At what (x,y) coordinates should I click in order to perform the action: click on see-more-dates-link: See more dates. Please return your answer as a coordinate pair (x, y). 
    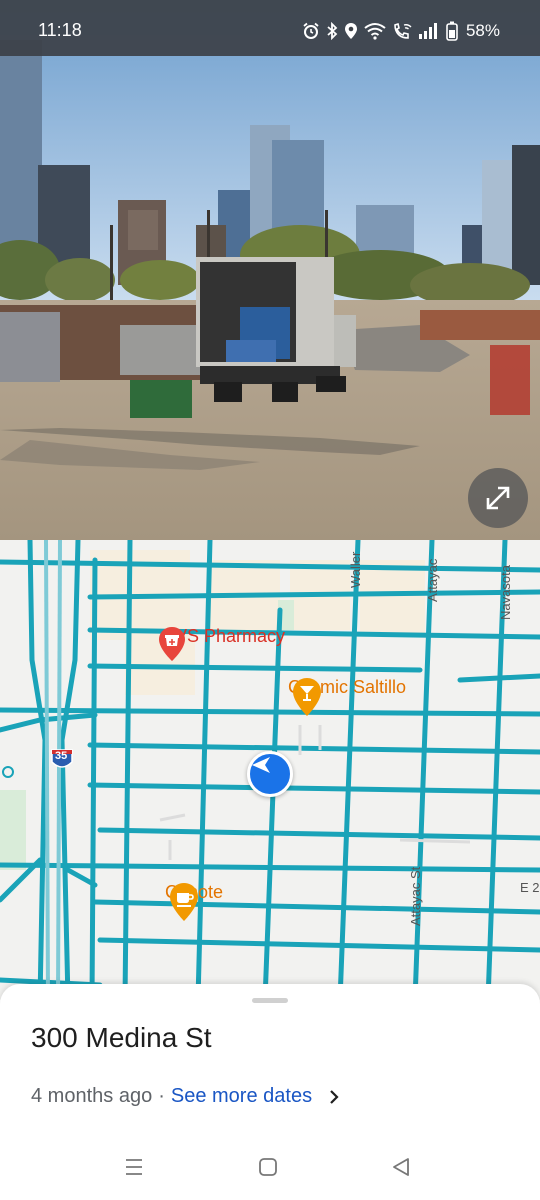
    Looking at the image, I should click on (241, 1096).